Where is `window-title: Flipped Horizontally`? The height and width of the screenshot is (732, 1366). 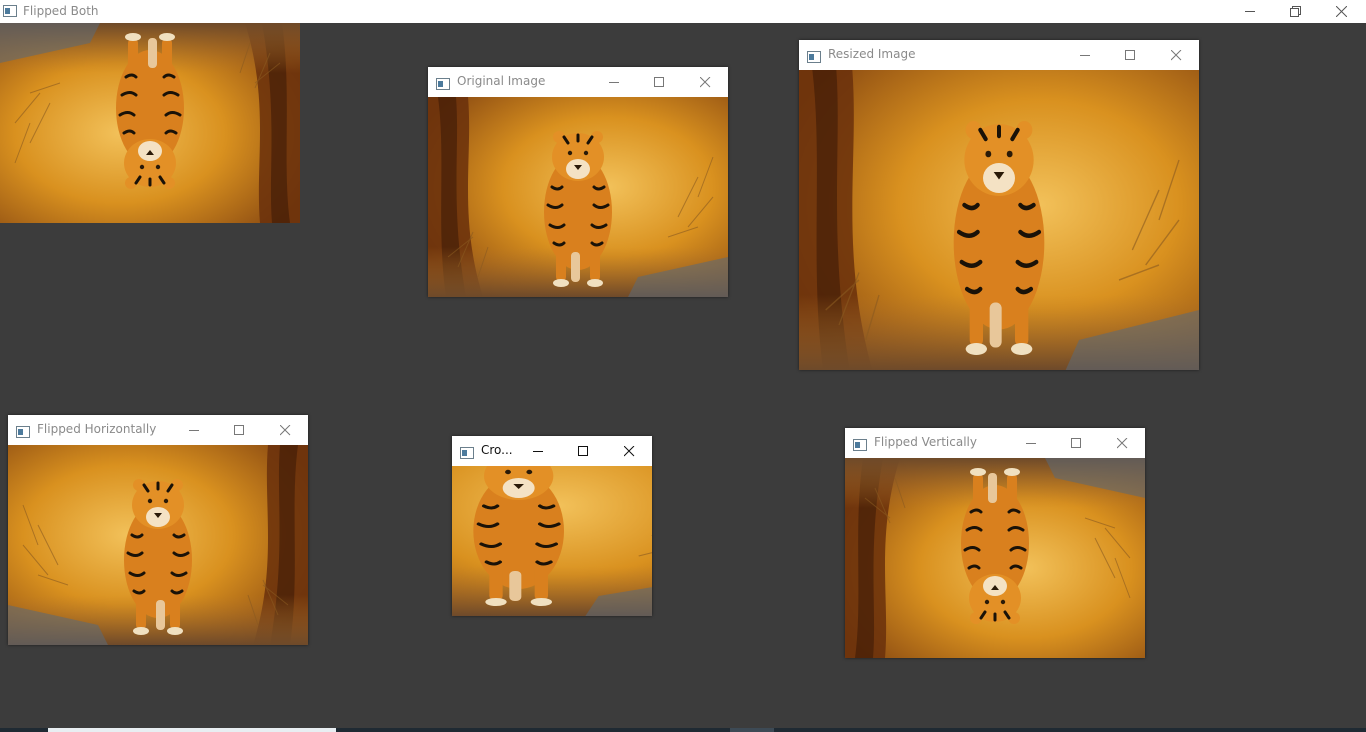
window-title: Flipped Horizontally is located at coordinates (97, 429).